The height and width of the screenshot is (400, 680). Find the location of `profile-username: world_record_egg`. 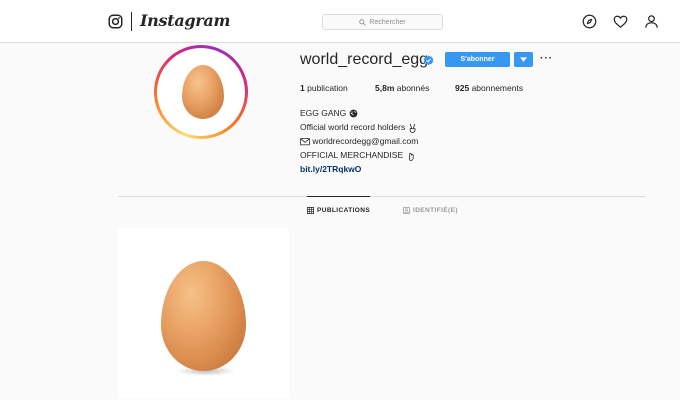

profile-username: world_record_egg is located at coordinates (364, 59).